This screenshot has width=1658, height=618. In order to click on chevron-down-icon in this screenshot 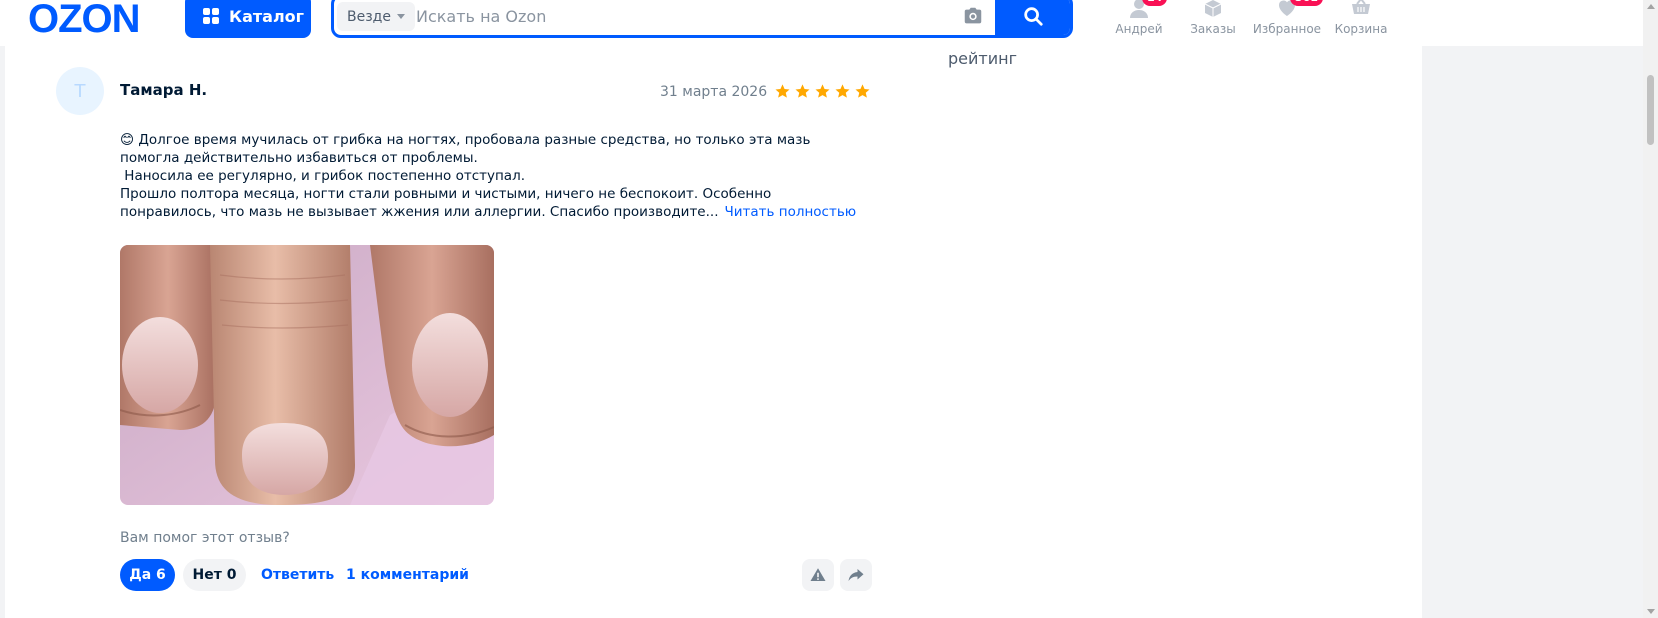, I will do `click(400, 16)`.